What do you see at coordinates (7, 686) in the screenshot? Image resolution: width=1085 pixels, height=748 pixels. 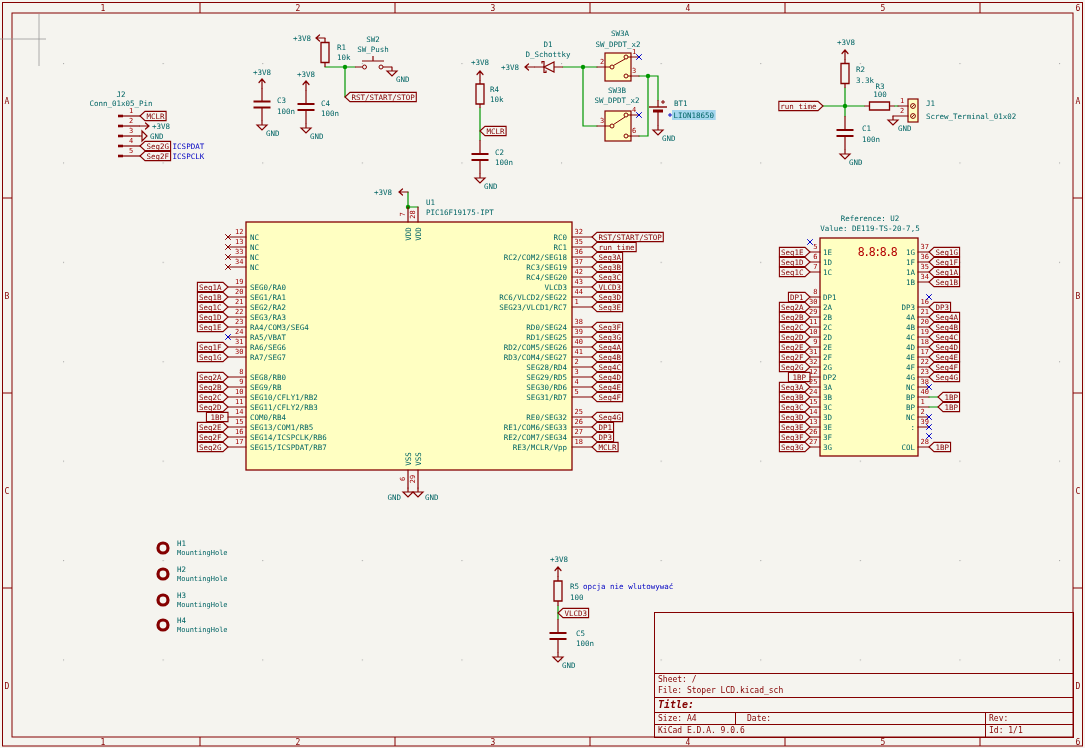 I see `row-letter: D` at bounding box center [7, 686].